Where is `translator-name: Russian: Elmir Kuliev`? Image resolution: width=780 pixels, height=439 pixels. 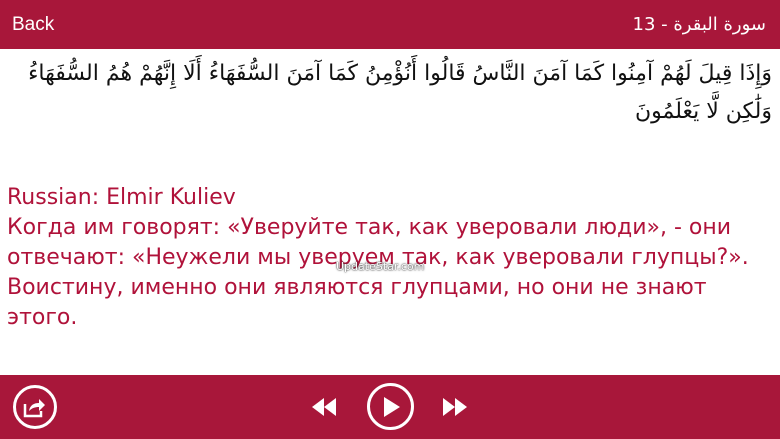
translator-name: Russian: Elmir Kuliev is located at coordinates (121, 197).